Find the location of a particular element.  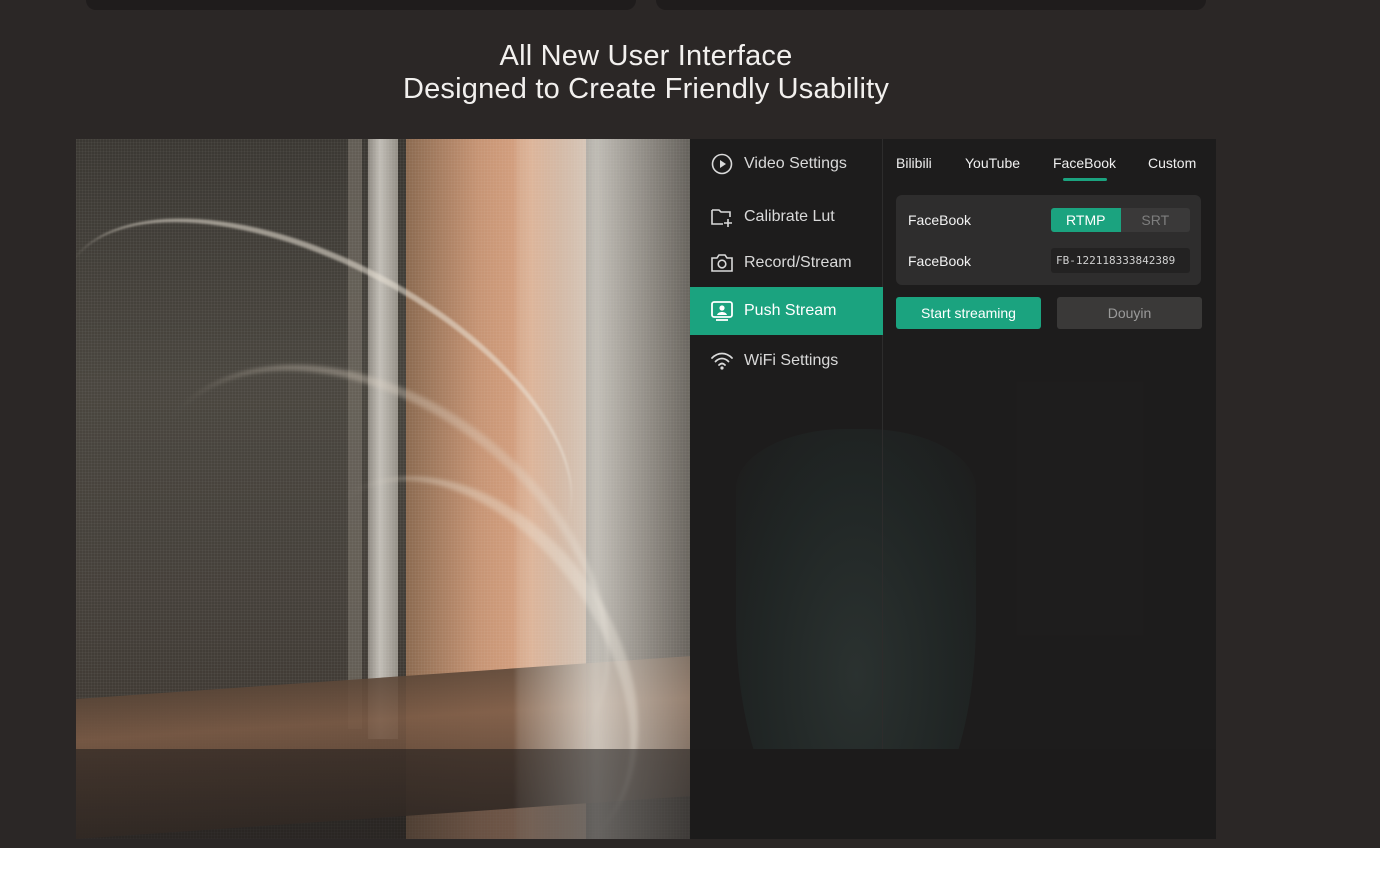

top-card-right is located at coordinates (931, 5).